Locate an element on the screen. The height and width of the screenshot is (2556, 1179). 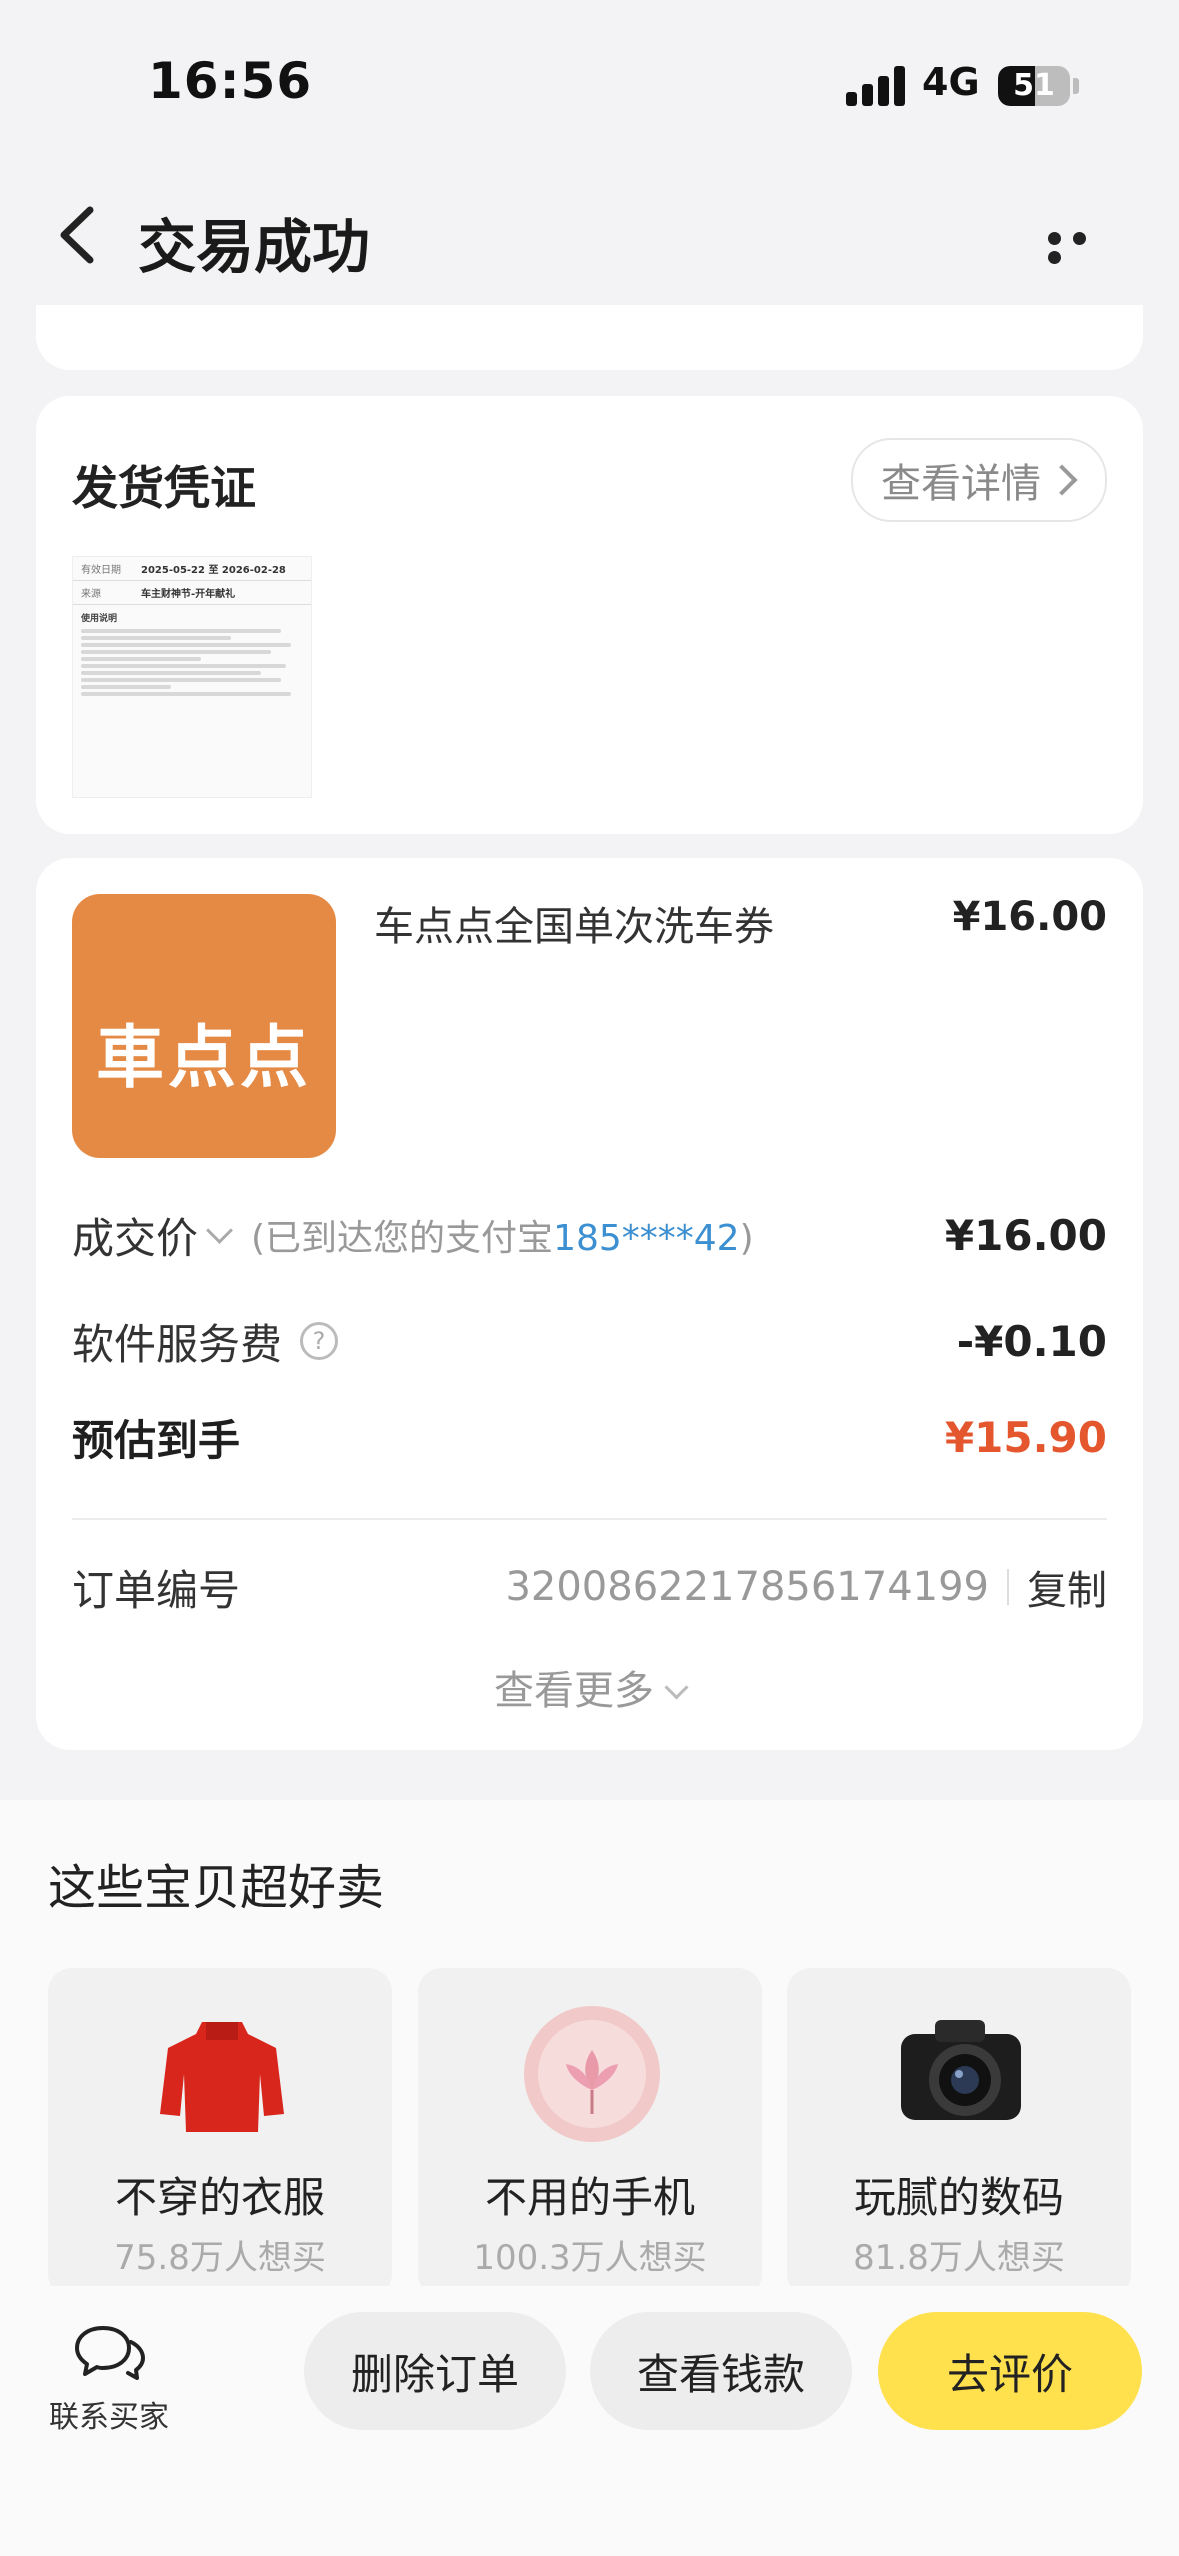
battery-level: 51 is located at coordinates (1034, 85).